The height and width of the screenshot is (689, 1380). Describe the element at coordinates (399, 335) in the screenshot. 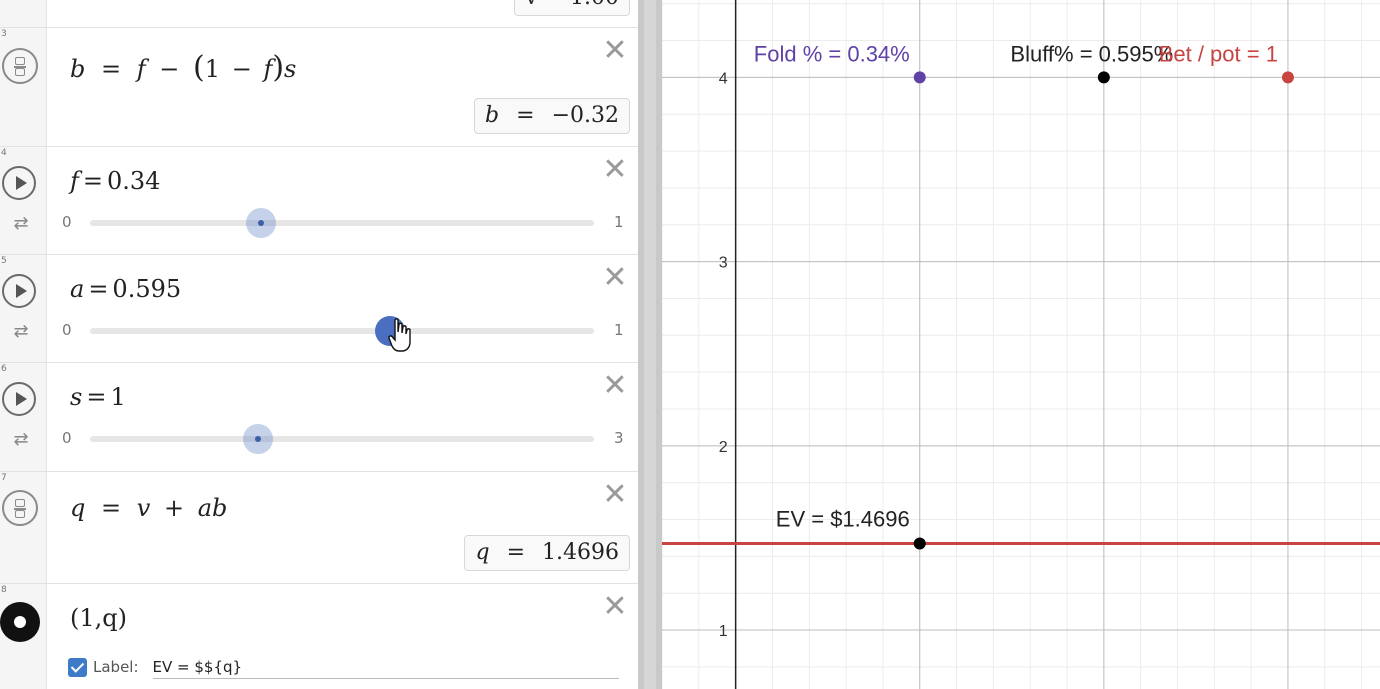

I see `hand-cursor-icon` at that location.